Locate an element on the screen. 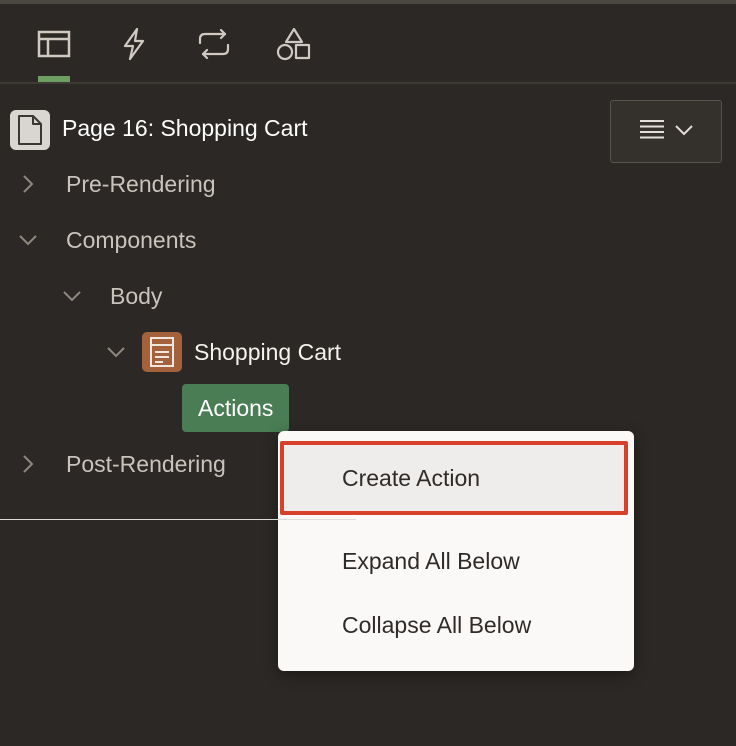  tree-node-page: Page 16: Shopping Cart is located at coordinates (185, 128).